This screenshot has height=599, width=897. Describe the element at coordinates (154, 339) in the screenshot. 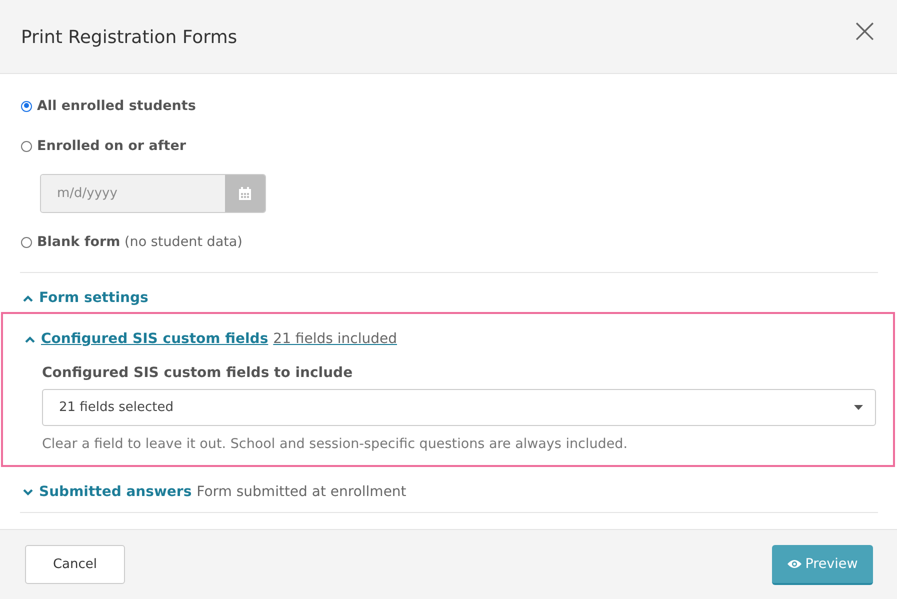

I see `section-link: Configured SIS custom fields` at that location.